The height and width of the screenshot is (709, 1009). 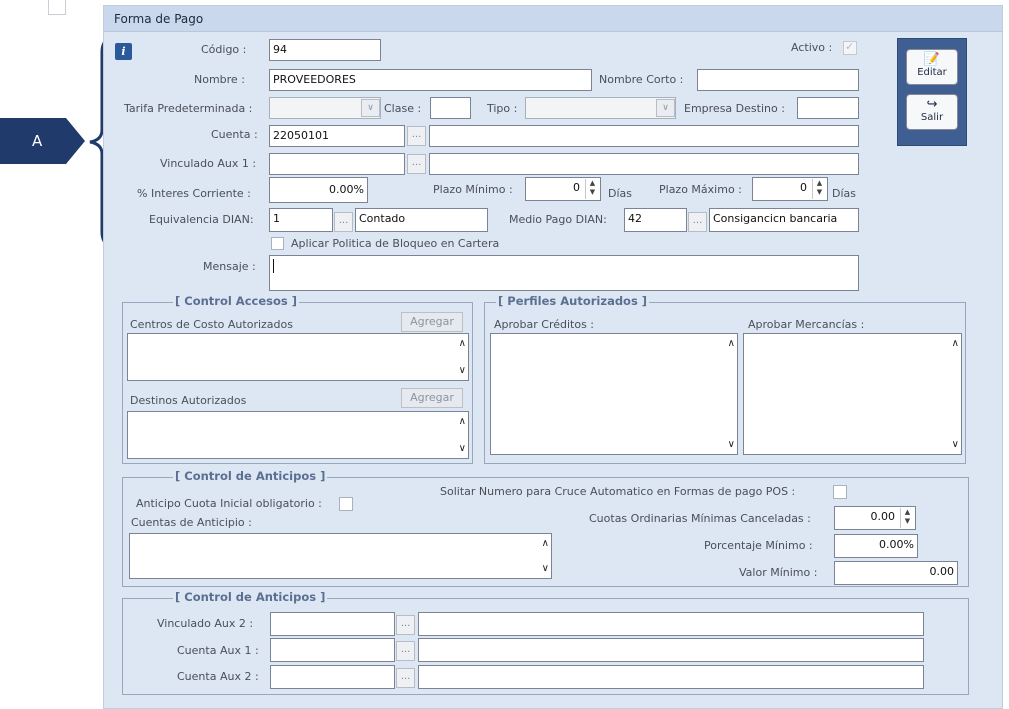 What do you see at coordinates (277, 243) in the screenshot?
I see `aplicar-politica-checkbox` at bounding box center [277, 243].